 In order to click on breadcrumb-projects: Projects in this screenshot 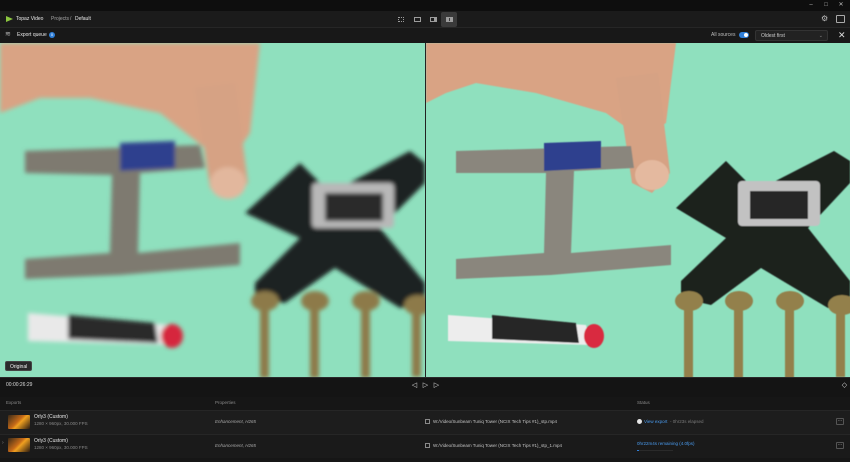, I will do `click(60, 19)`.